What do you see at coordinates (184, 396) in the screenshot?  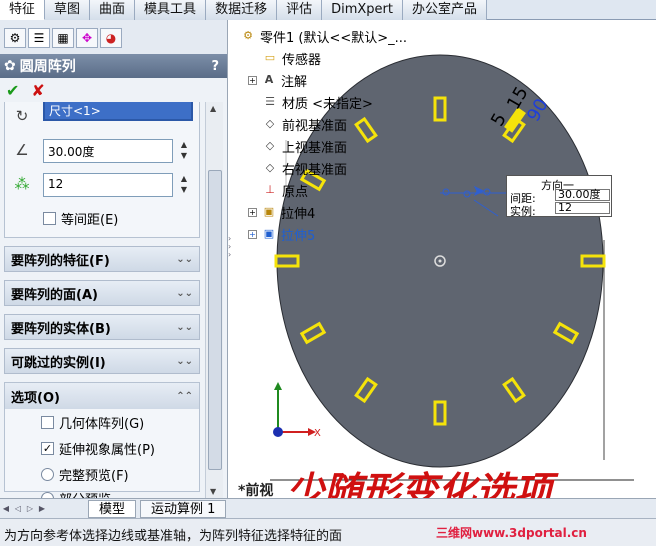 I see `chevron-up-icon: ⌃⌃` at bounding box center [184, 396].